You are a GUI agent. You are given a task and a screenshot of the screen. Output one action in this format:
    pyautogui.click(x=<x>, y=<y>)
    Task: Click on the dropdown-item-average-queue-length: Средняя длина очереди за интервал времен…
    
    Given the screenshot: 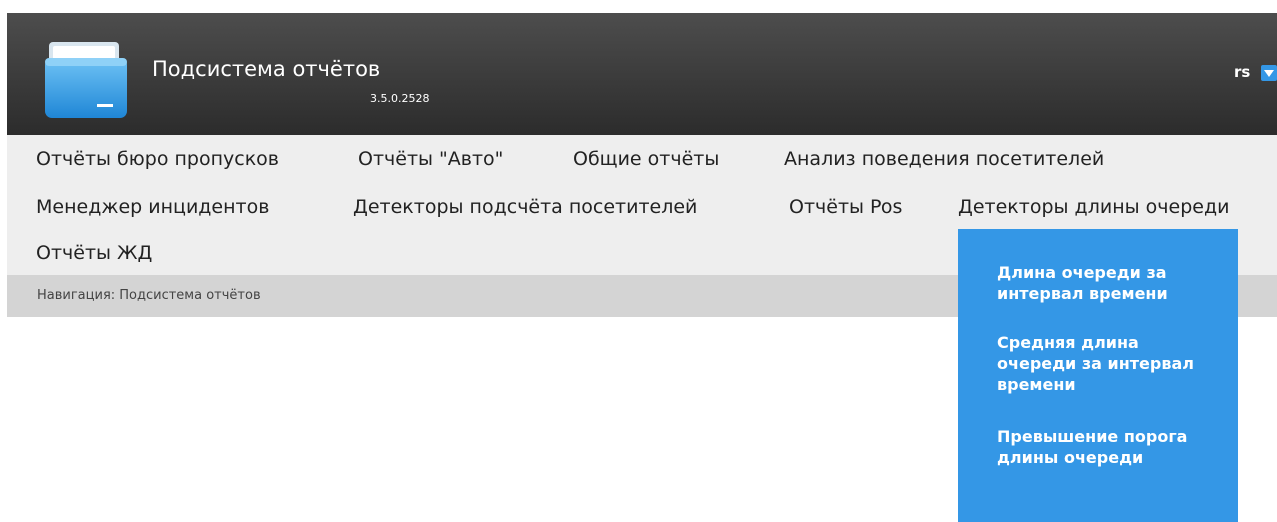 What is the action you would take?
    pyautogui.click(x=1107, y=363)
    